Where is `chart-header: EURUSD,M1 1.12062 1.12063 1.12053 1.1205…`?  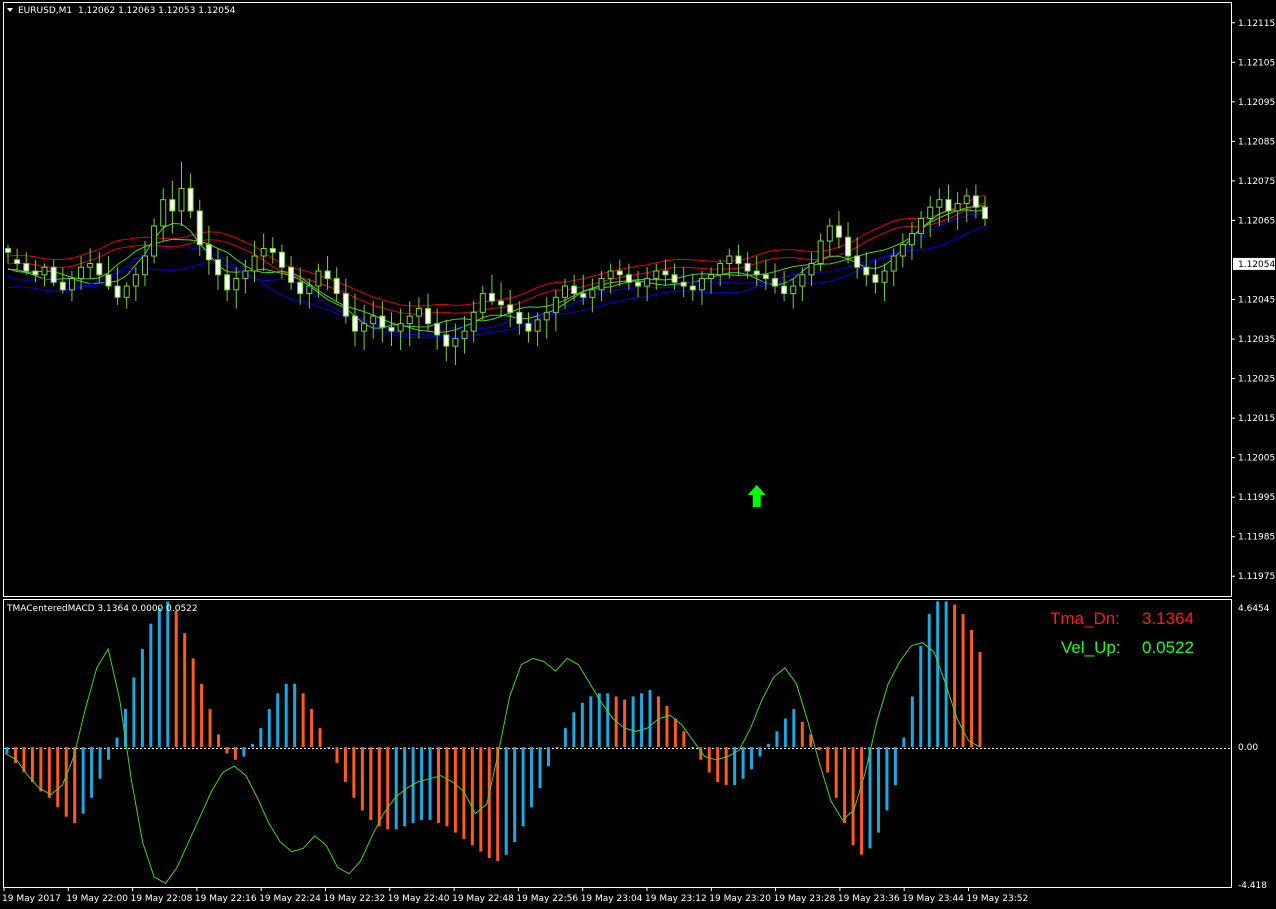 chart-header: EURUSD,M1 1.12062 1.12063 1.12053 1.1205… is located at coordinates (121, 11).